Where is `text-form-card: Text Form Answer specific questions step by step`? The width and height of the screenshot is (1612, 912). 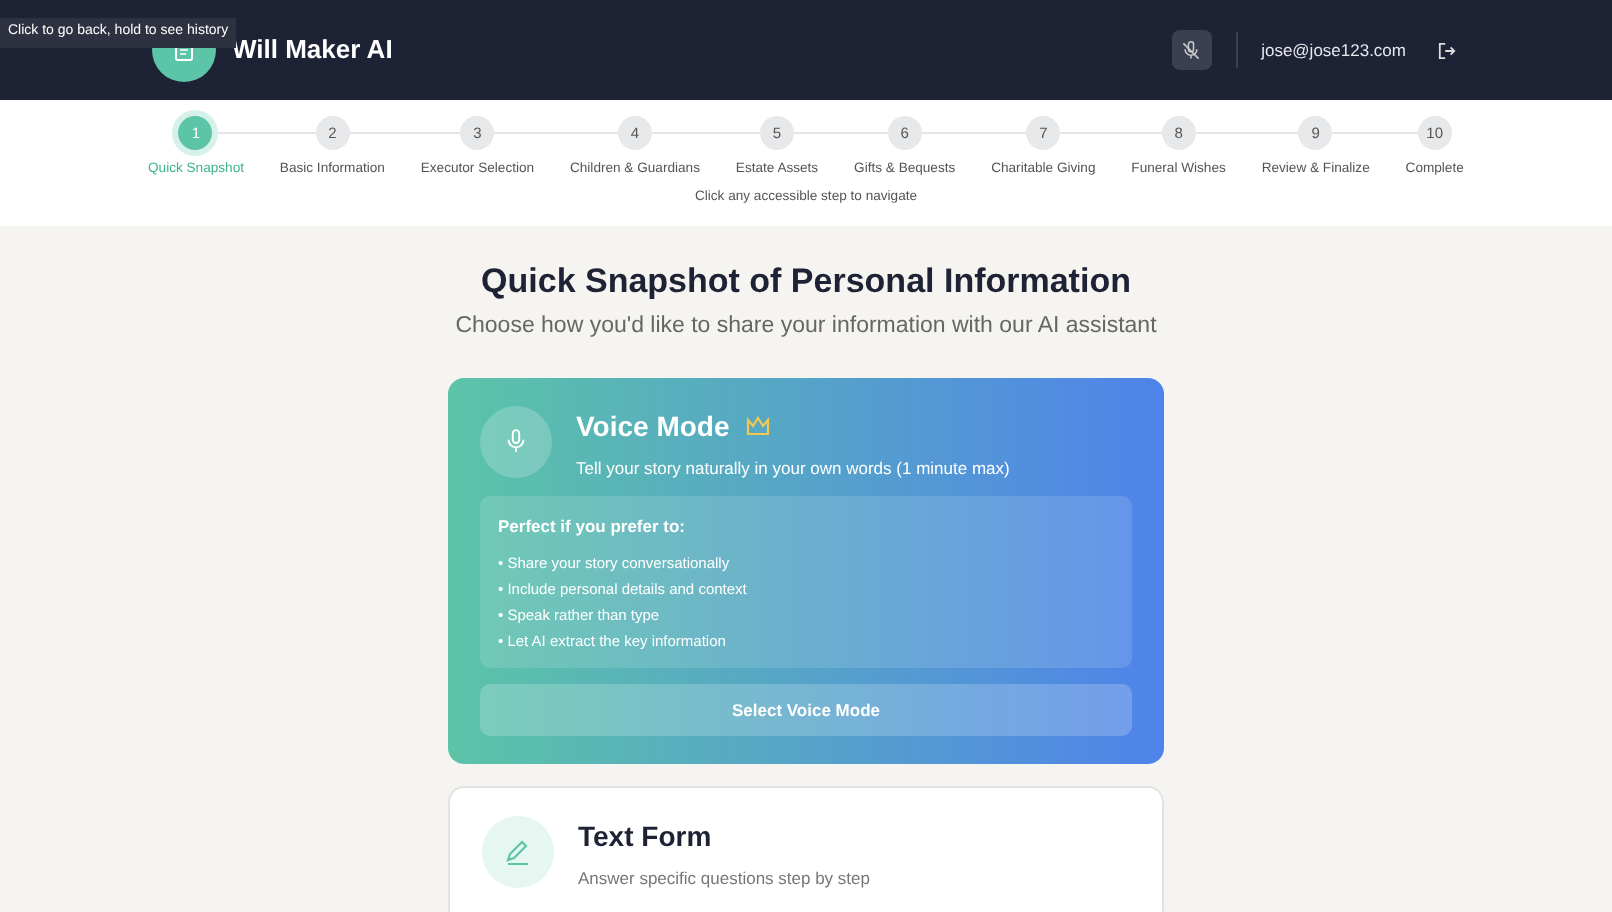
text-form-card: Text Form Answer specific questions step by step is located at coordinates (806, 849).